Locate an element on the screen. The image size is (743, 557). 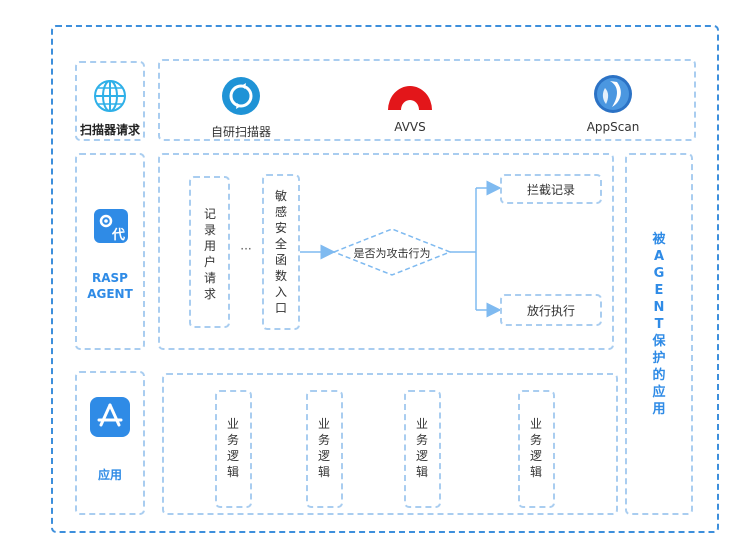
business-logic-text-3: 业务逻辑 is located at coordinates (421, 448).